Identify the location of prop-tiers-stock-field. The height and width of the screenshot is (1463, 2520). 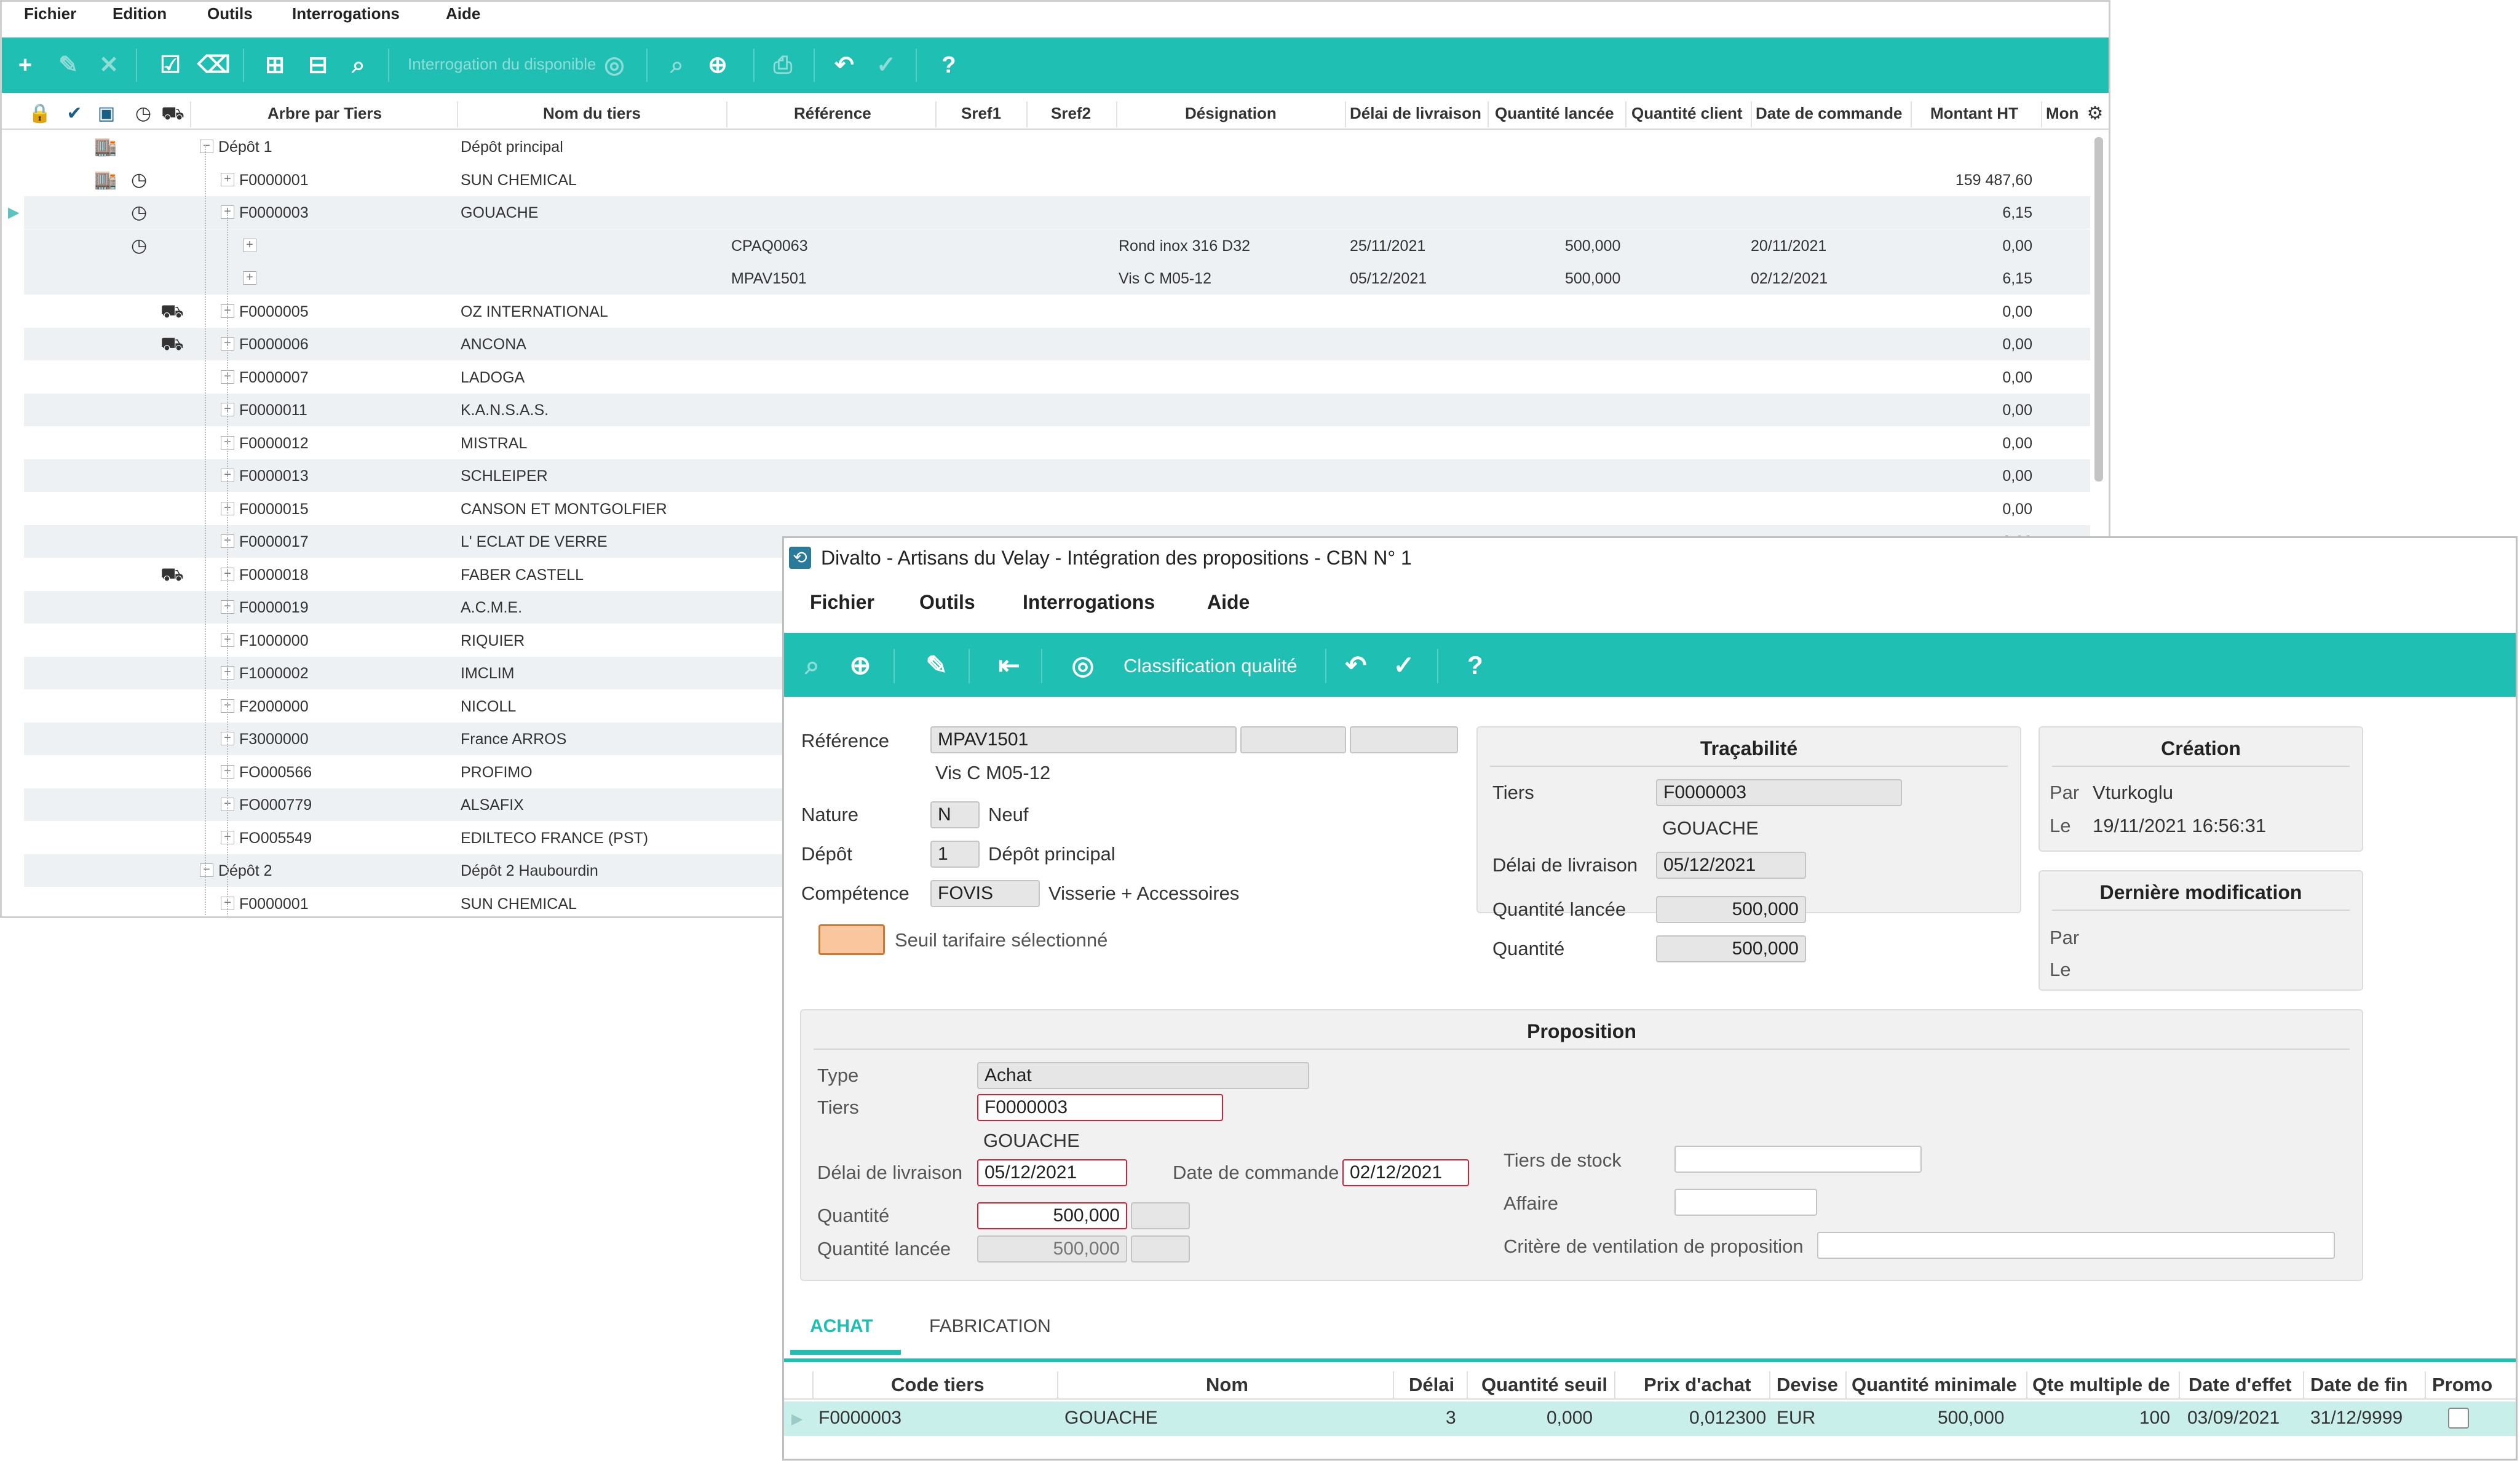
(1798, 1159).